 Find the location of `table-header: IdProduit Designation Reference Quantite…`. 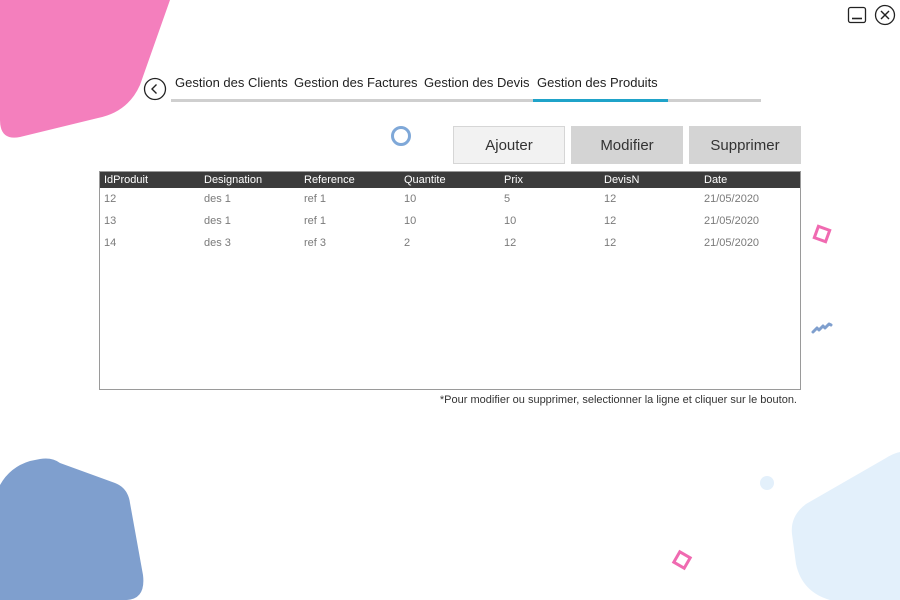

table-header: IdProduit Designation Reference Quantite… is located at coordinates (450, 180).